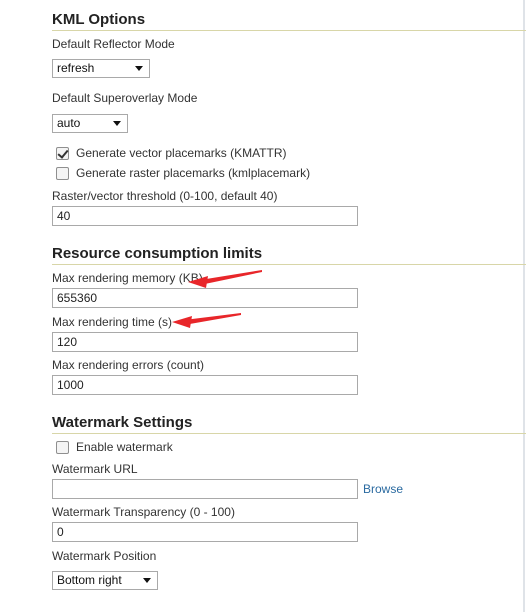 The width and height of the screenshot is (526, 612). I want to click on annotation-overlay, so click(217, 299).